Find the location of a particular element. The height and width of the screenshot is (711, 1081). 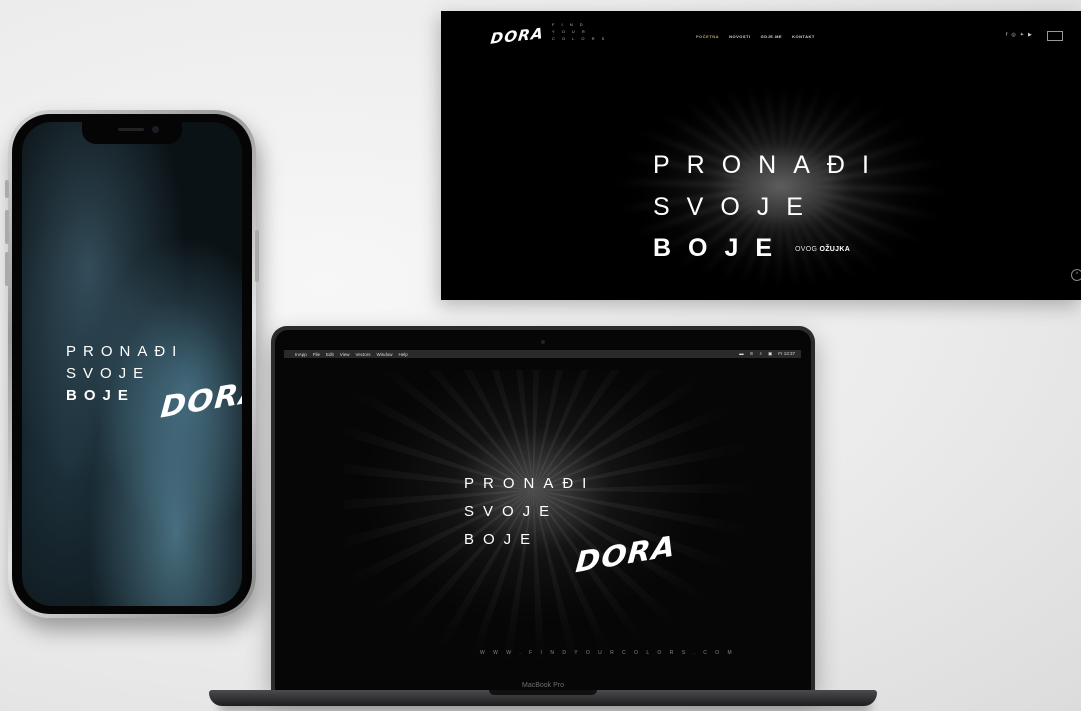

website-logo: DORA is located at coordinates (517, 35).